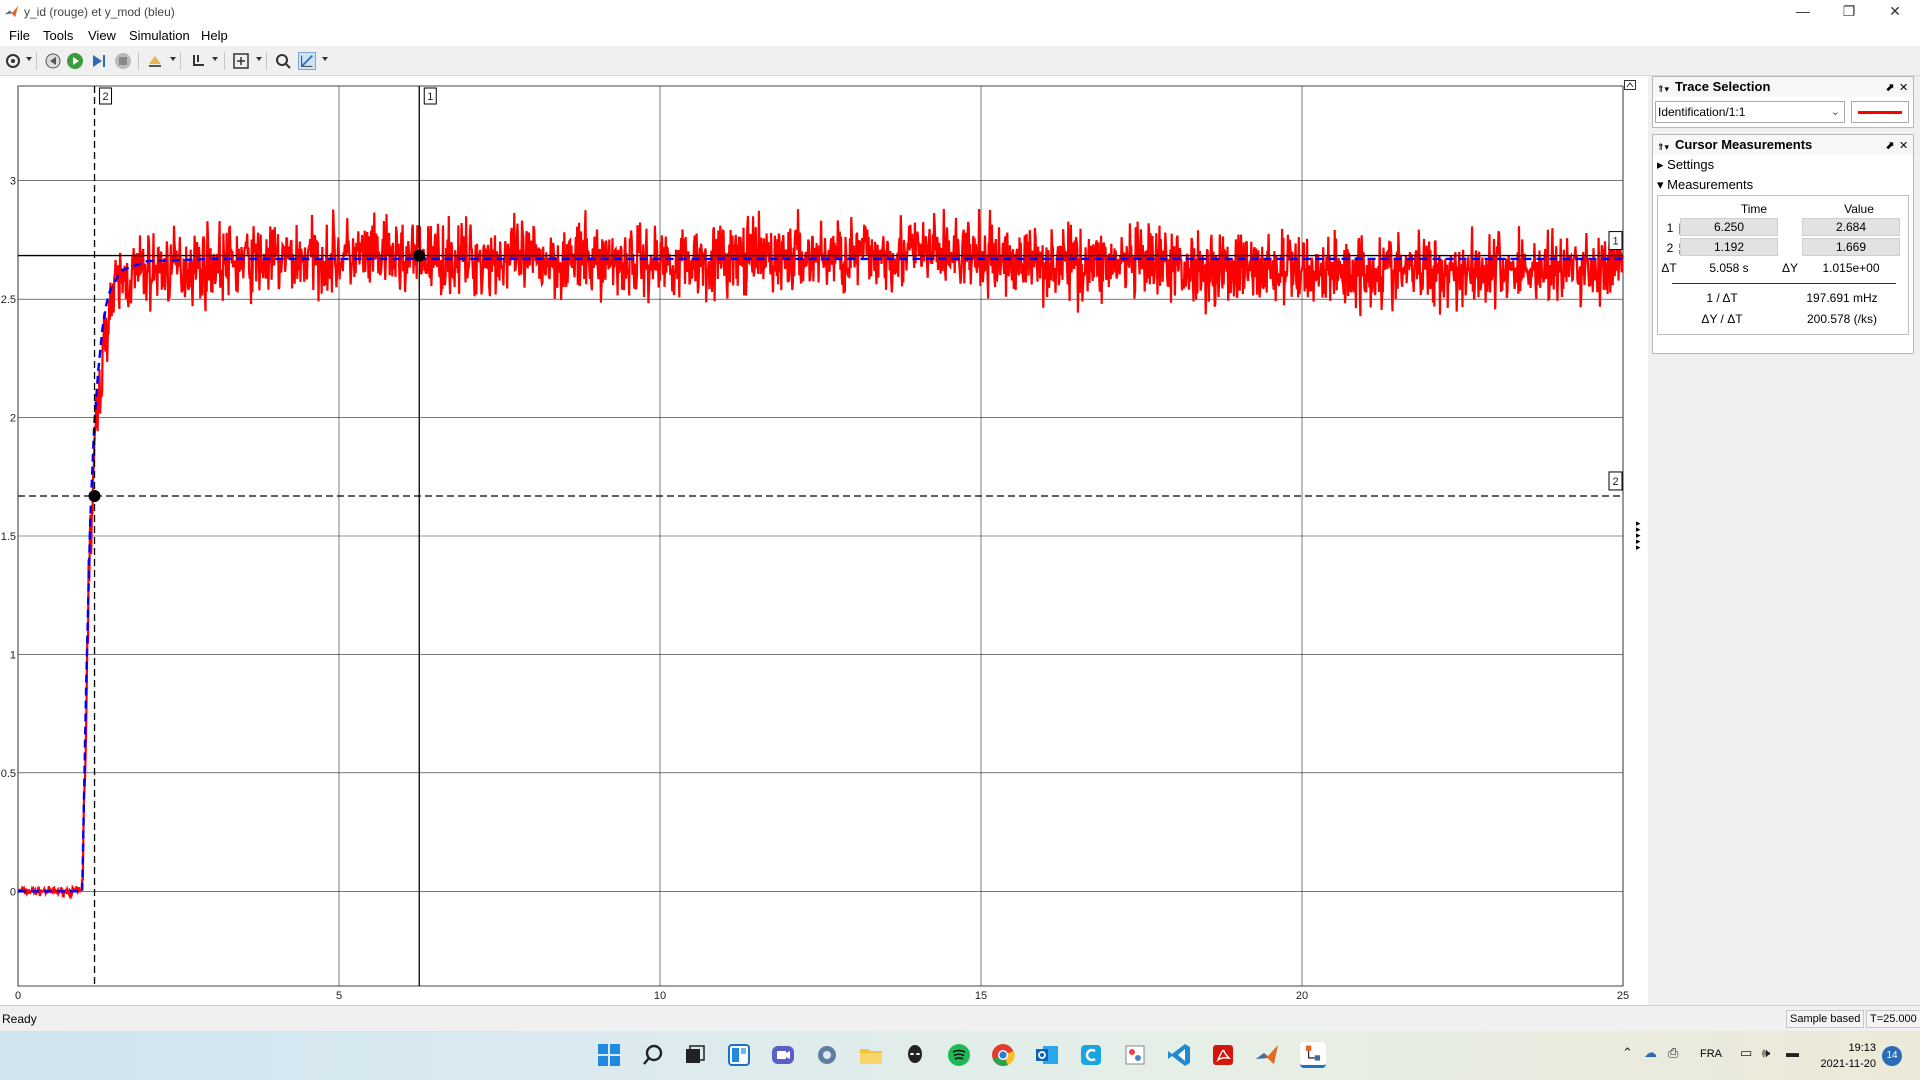 The height and width of the screenshot is (1080, 1920). What do you see at coordinates (1673, 1053) in the screenshot?
I see `printer-icon: ⎙` at bounding box center [1673, 1053].